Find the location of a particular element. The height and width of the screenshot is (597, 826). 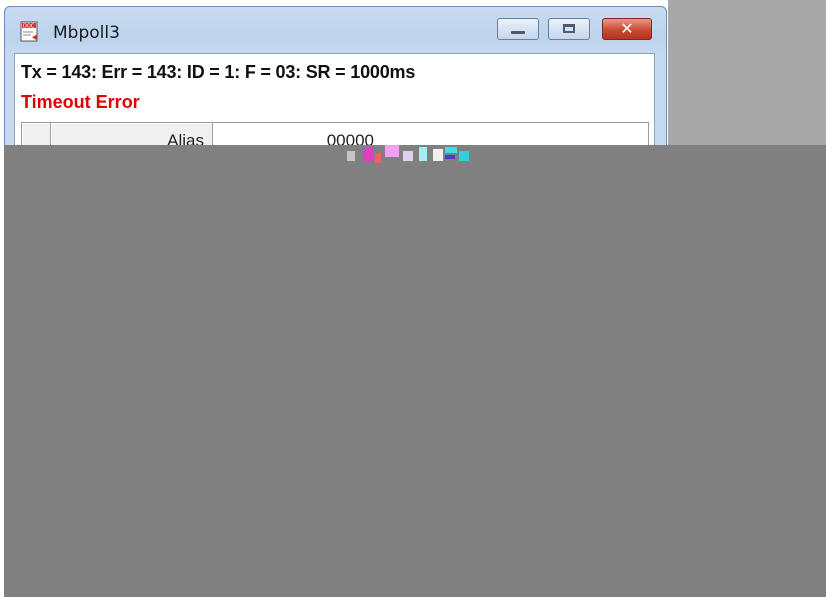

minimize-button is located at coordinates (518, 29).